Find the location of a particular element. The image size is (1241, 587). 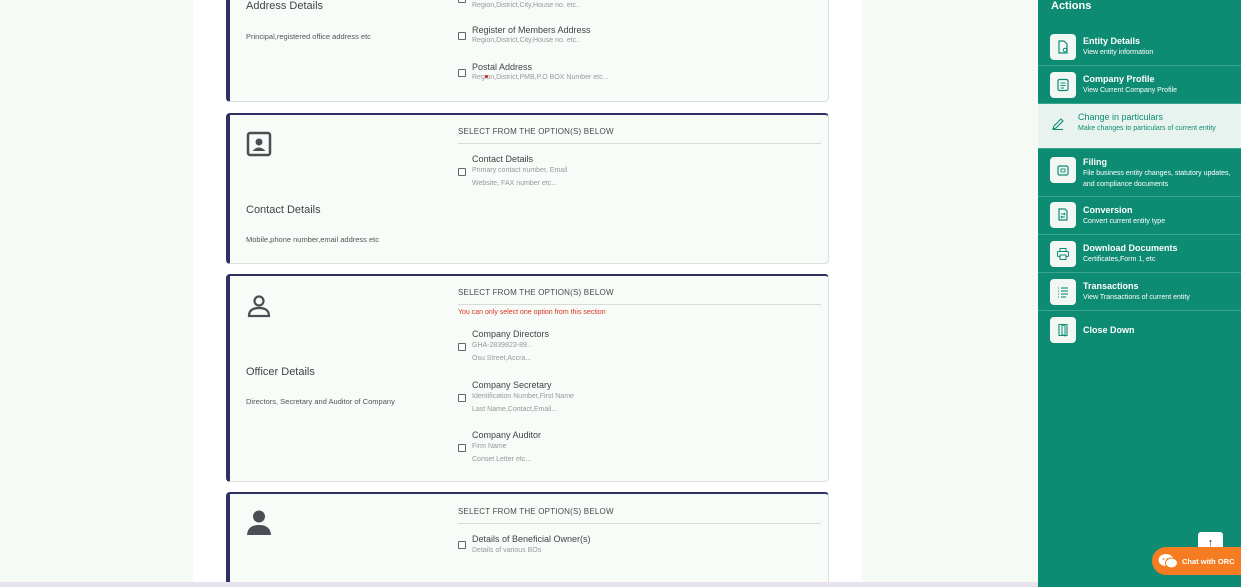

officer-card-icon is located at coordinates (259, 306).